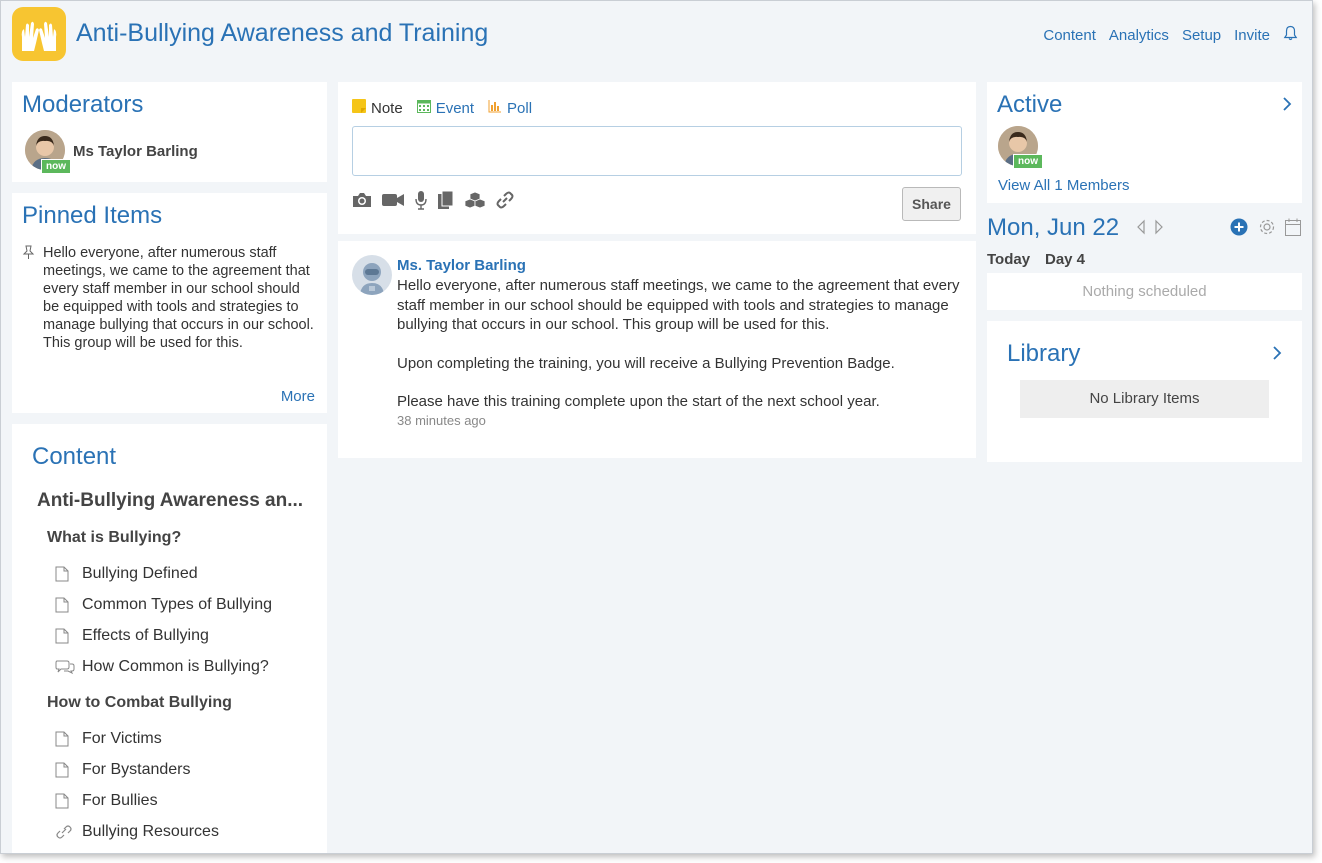 This screenshot has width=1322, height=863. I want to click on content-item-label: For Bystanders, so click(136, 769).